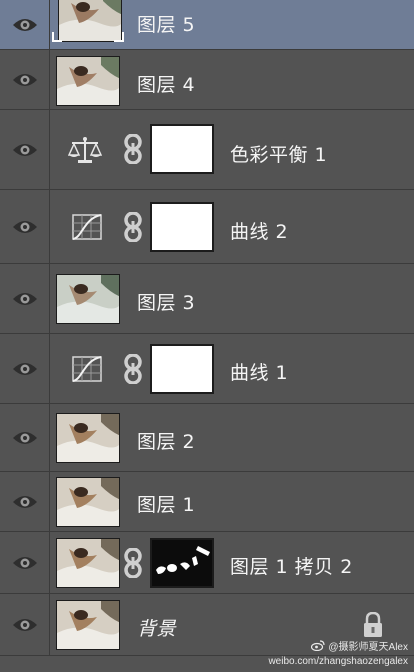 This screenshot has height=672, width=414. I want to click on layer-name: 曲线 2, so click(259, 232).